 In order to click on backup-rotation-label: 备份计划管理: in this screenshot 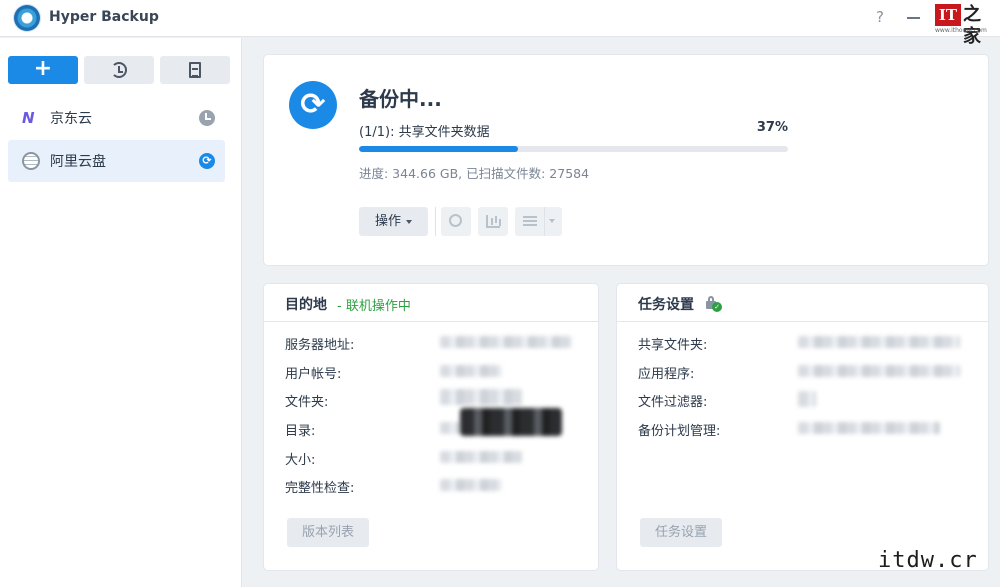, I will do `click(679, 431)`.